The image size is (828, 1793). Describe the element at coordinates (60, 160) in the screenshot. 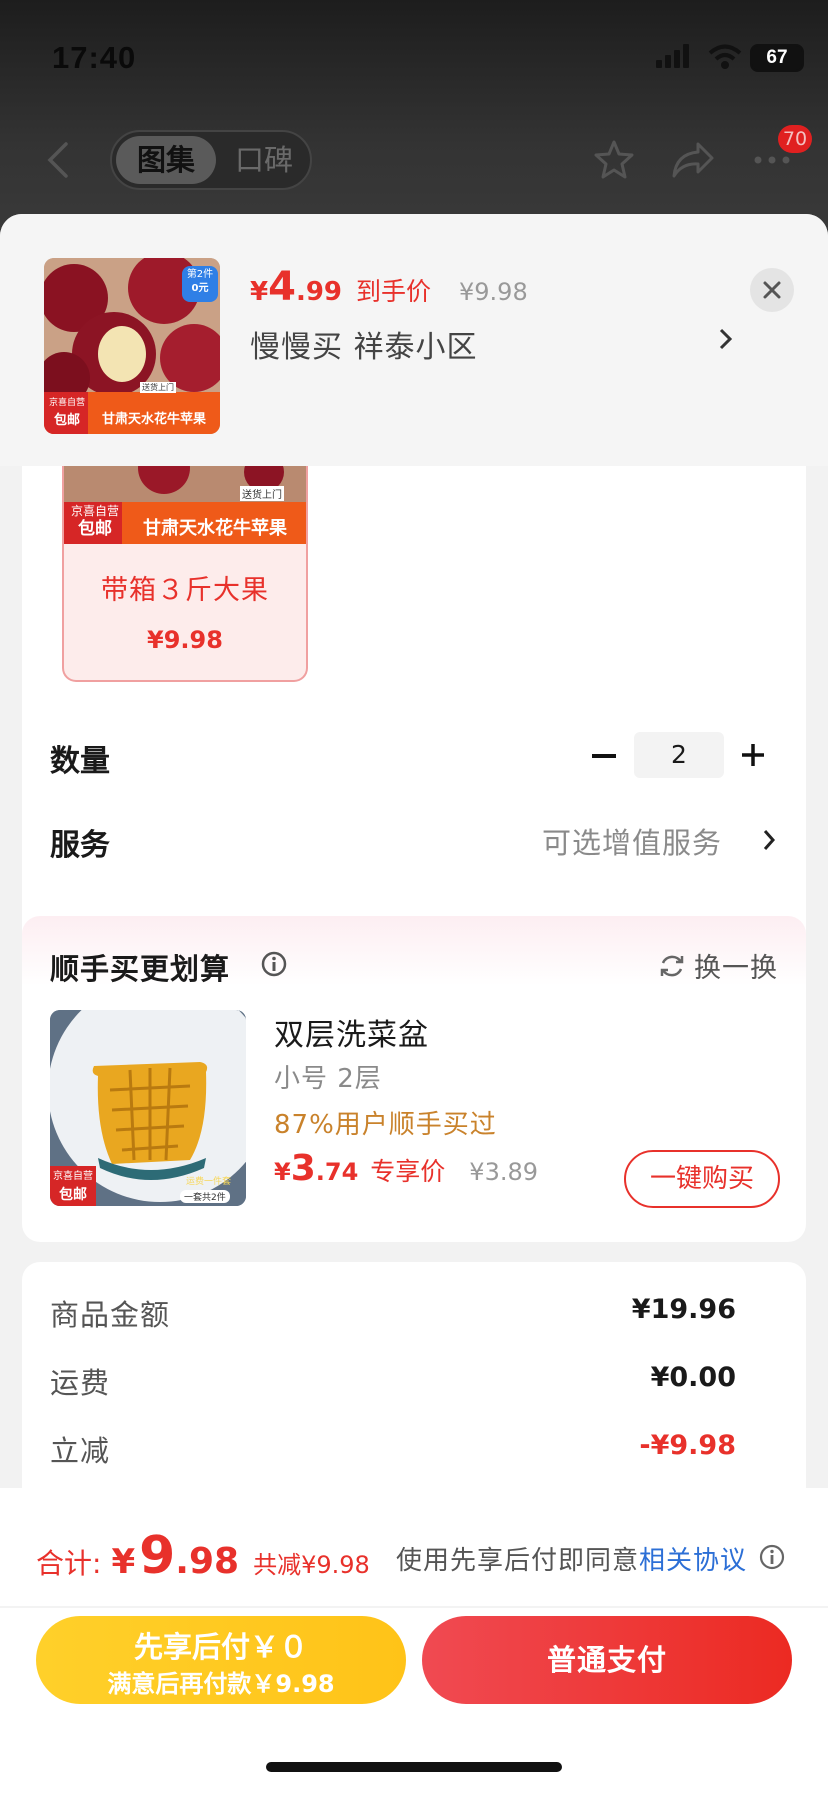

I see `back-arrow-icon` at that location.